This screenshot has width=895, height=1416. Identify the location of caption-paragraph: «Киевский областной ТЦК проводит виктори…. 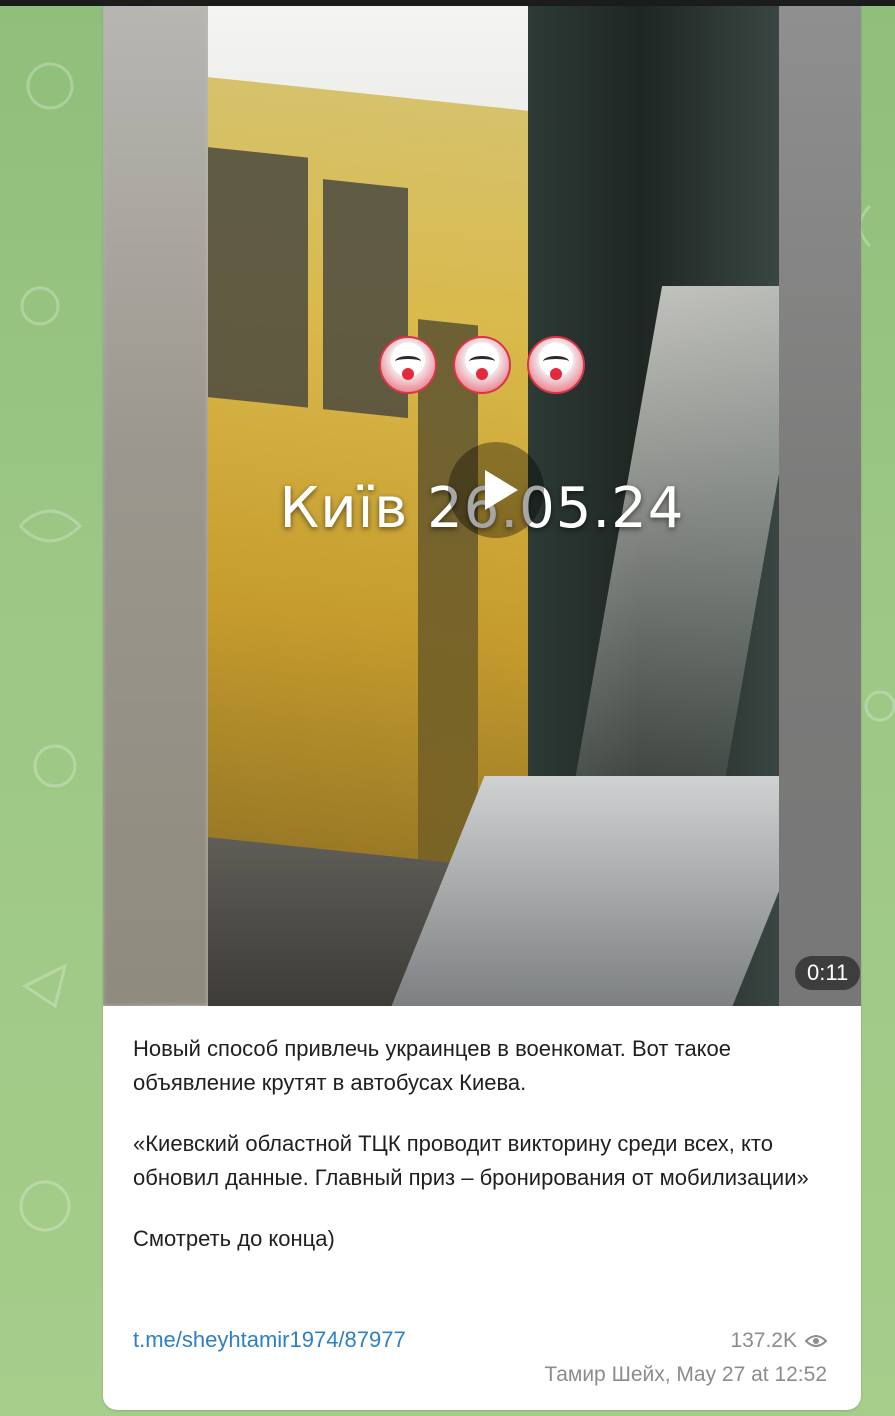
(471, 1160).